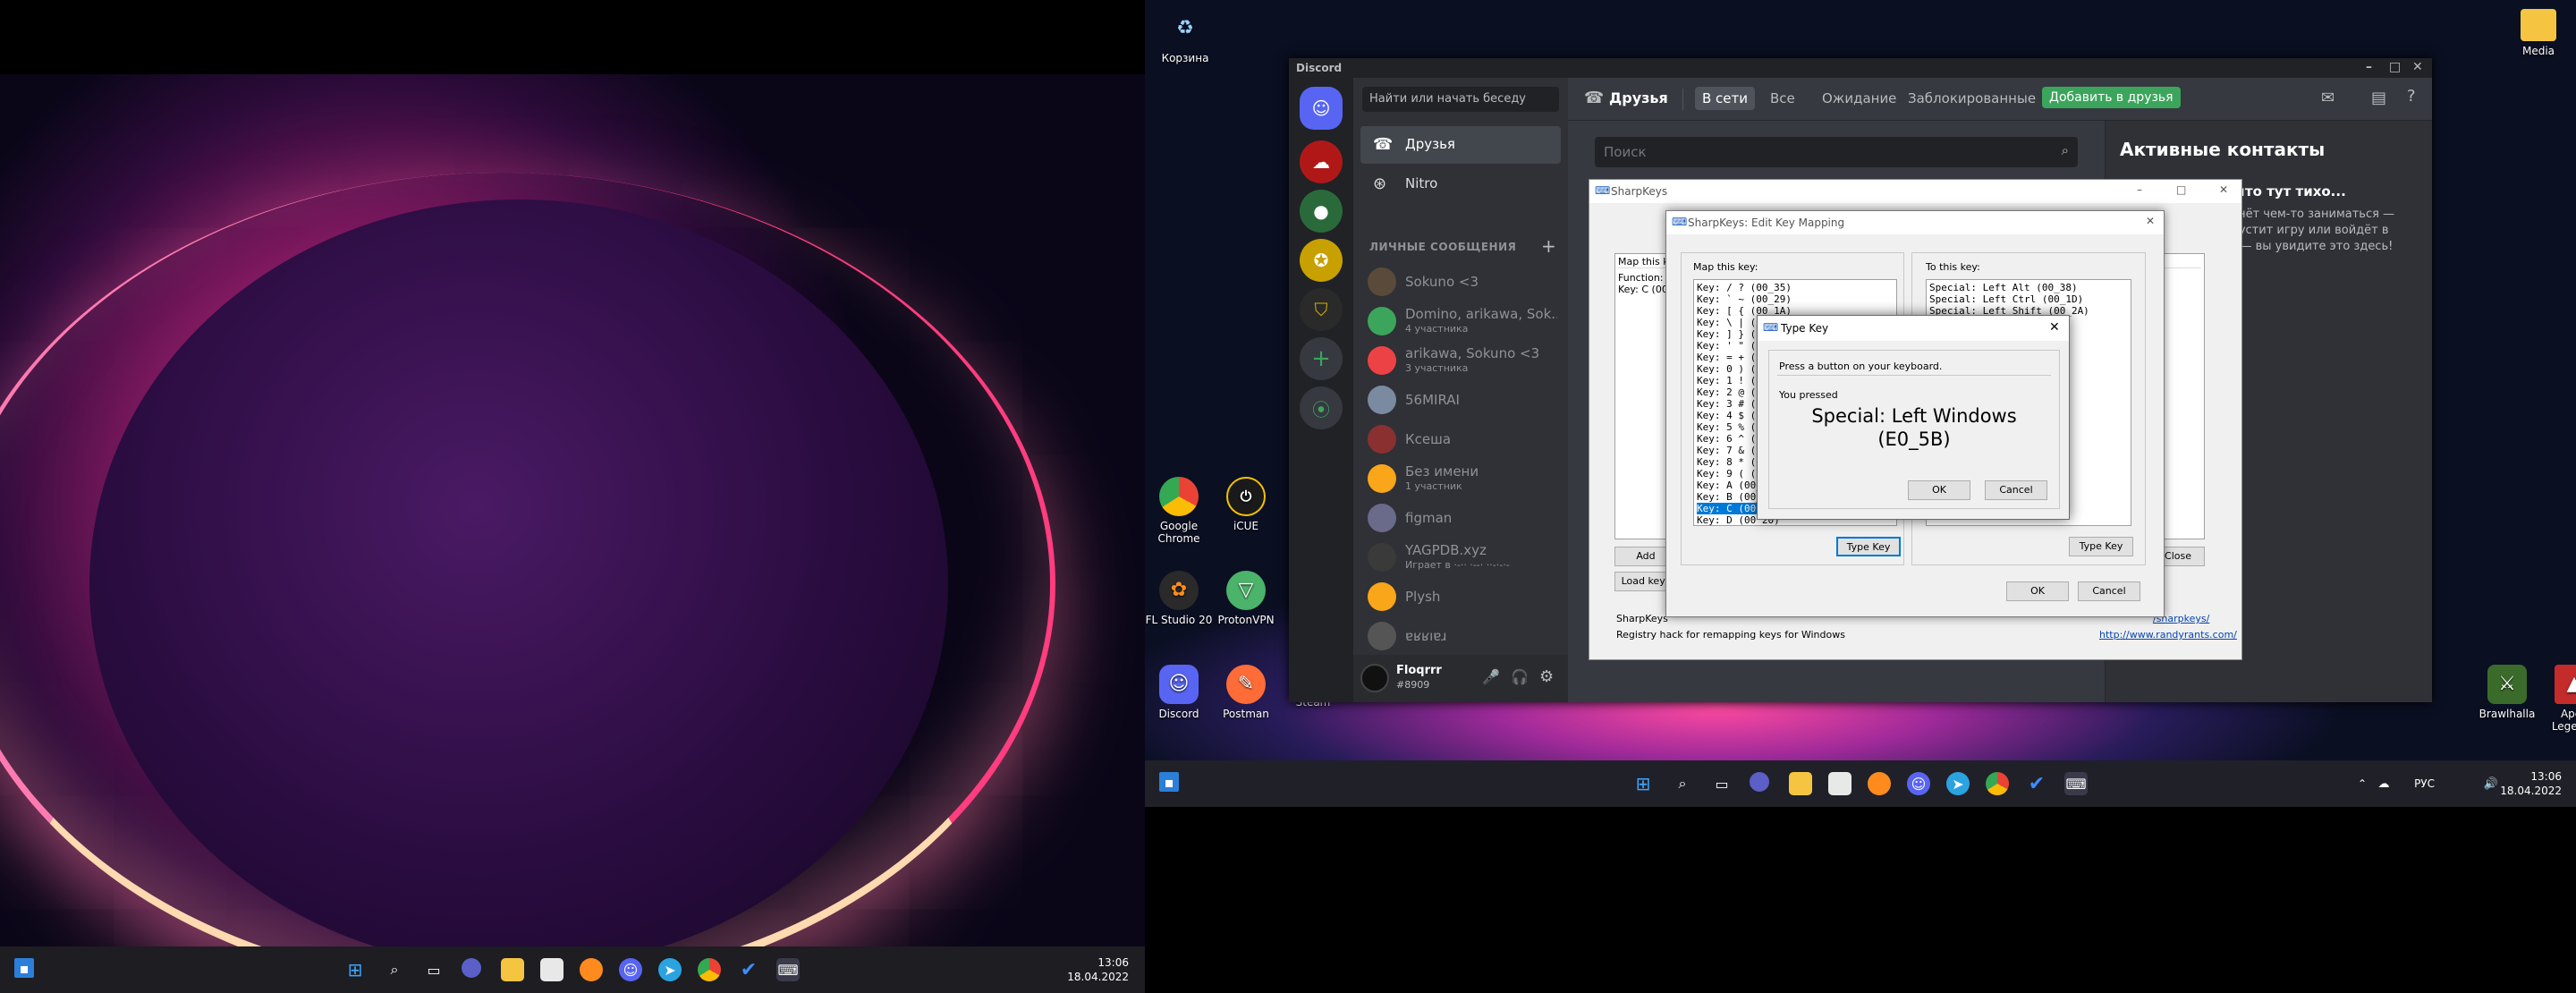  What do you see at coordinates (1546, 676) in the screenshot?
I see `settings-gear-icon: ⚙` at bounding box center [1546, 676].